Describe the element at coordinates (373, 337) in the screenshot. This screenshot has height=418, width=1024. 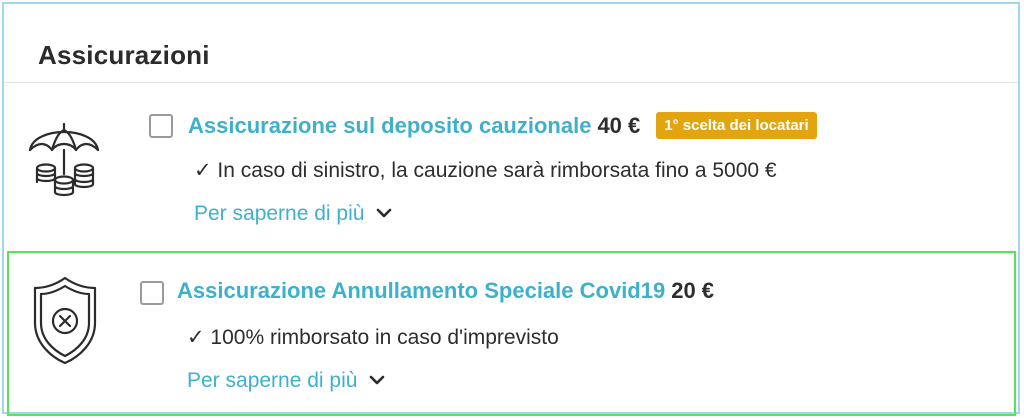
I see `covid-insurance-description: ✓ 100% rimborsato in caso d'imprevisto` at that location.